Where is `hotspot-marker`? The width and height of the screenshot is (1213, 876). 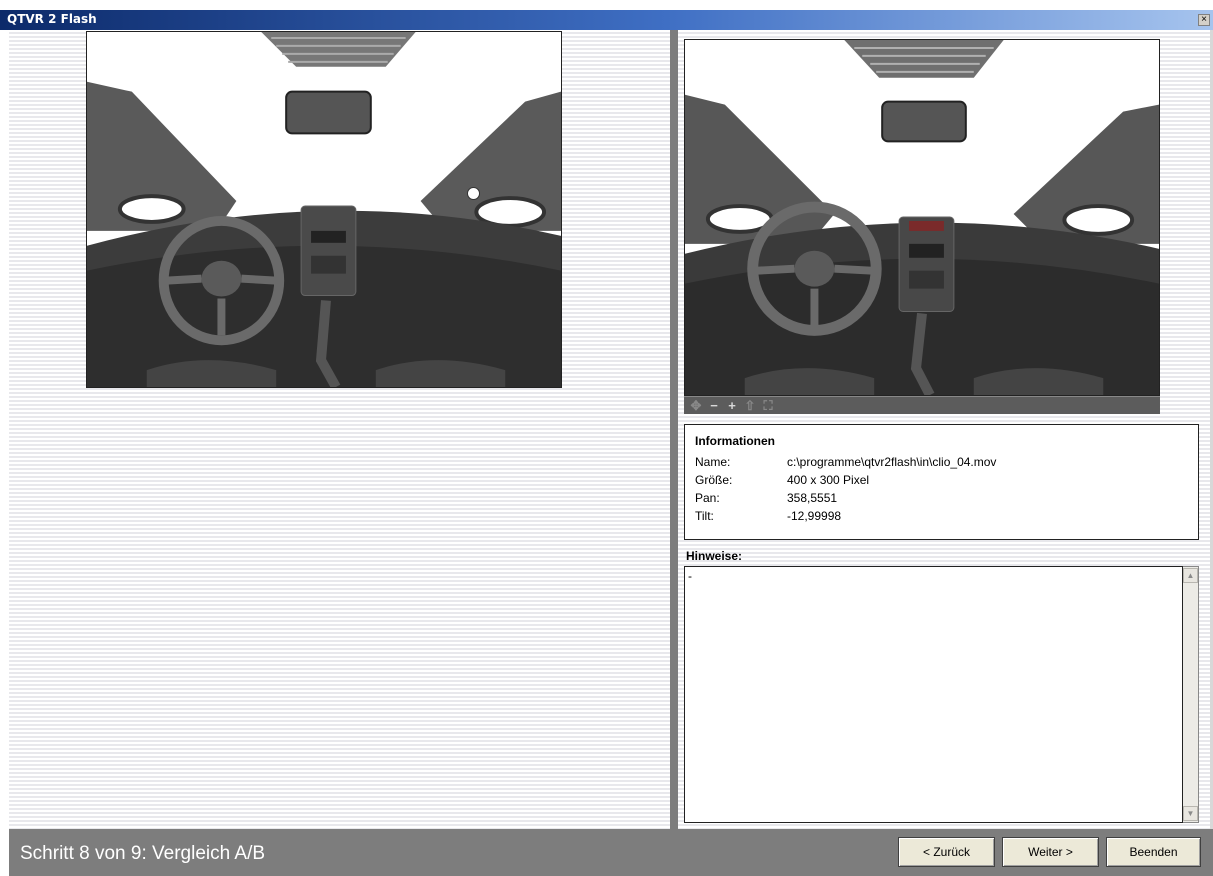
hotspot-marker is located at coordinates (473, 193).